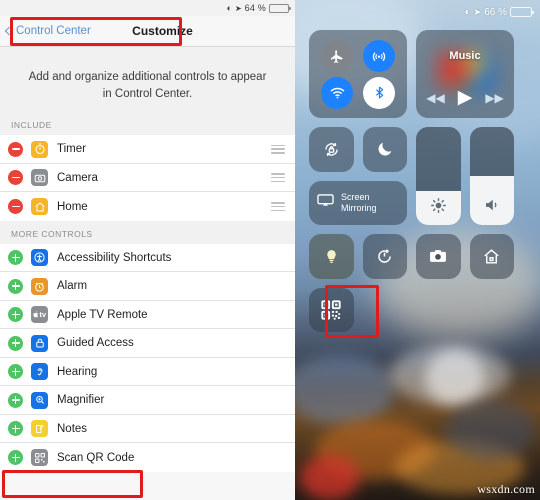  What do you see at coordinates (147, 457) in the screenshot?
I see `list-item: Scan QR Code` at bounding box center [147, 457].